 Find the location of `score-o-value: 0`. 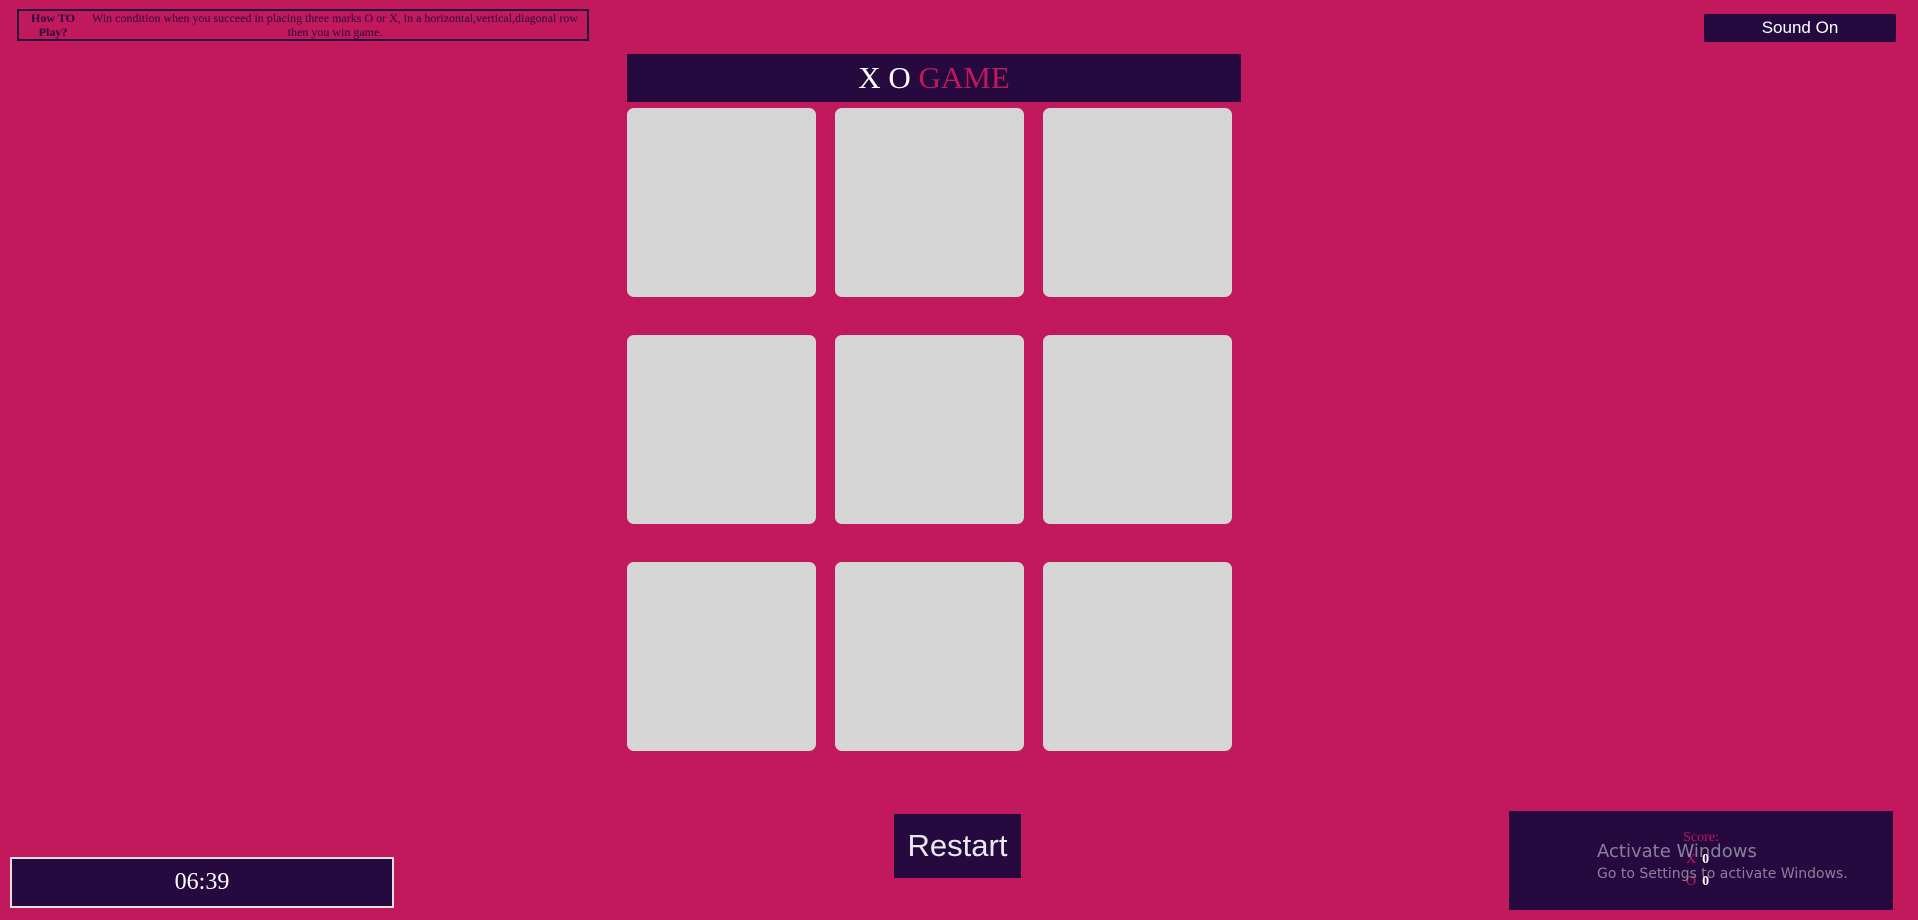

score-o-value: 0 is located at coordinates (1706, 881).